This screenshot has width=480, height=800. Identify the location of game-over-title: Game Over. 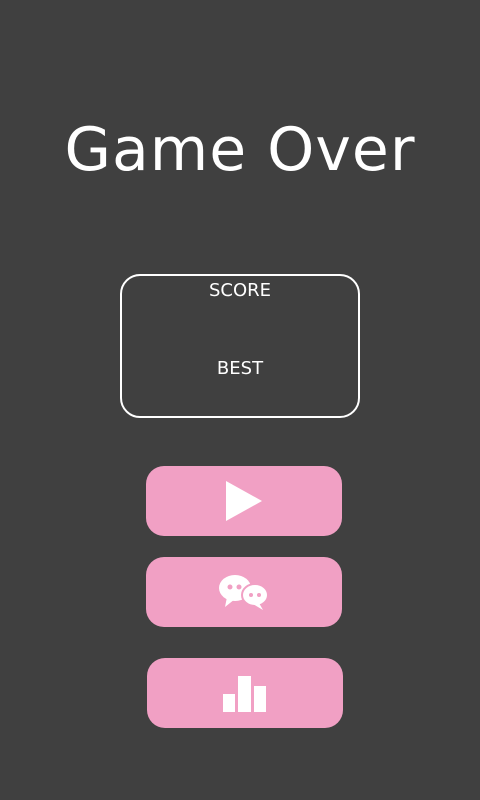
(240, 150).